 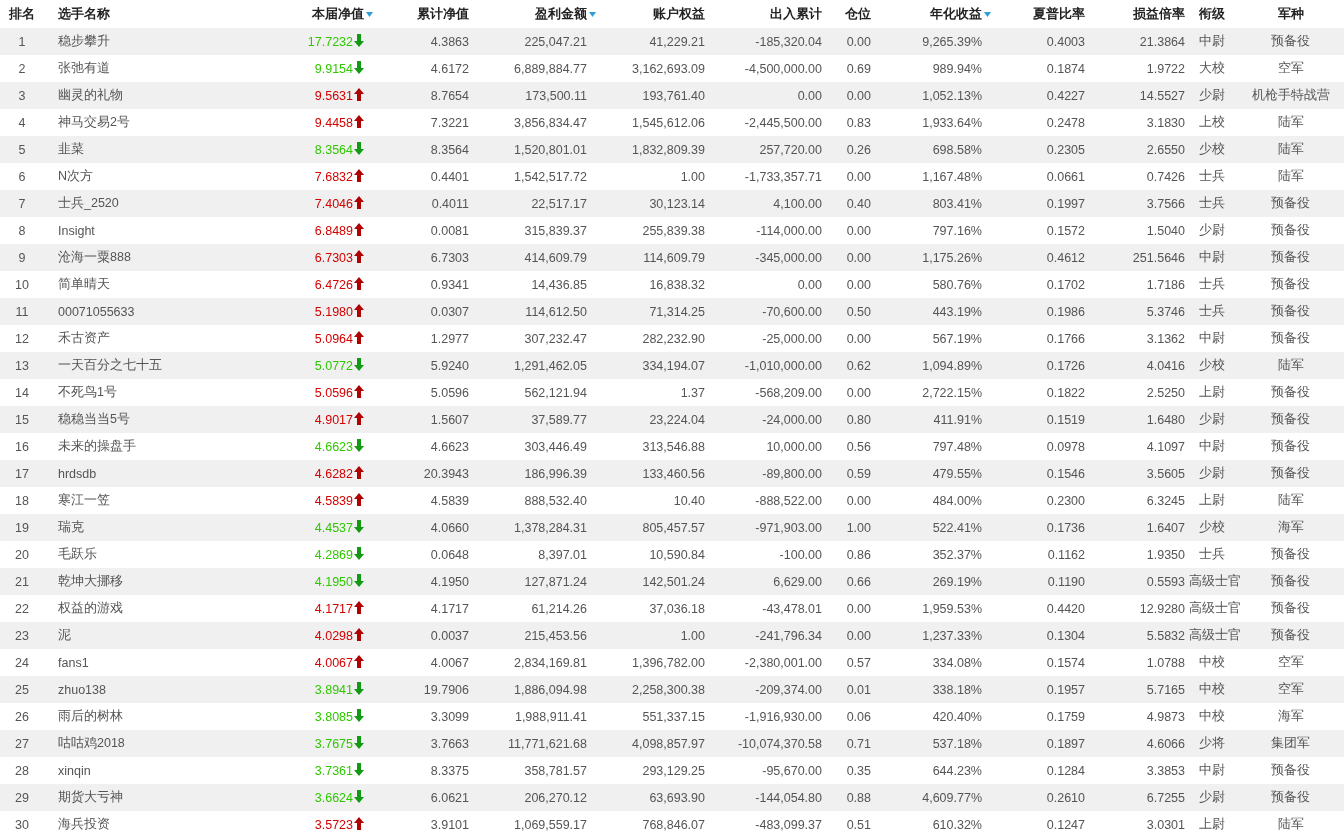 What do you see at coordinates (530, 635) in the screenshot?
I see `table-cell: 215,453.56` at bounding box center [530, 635].